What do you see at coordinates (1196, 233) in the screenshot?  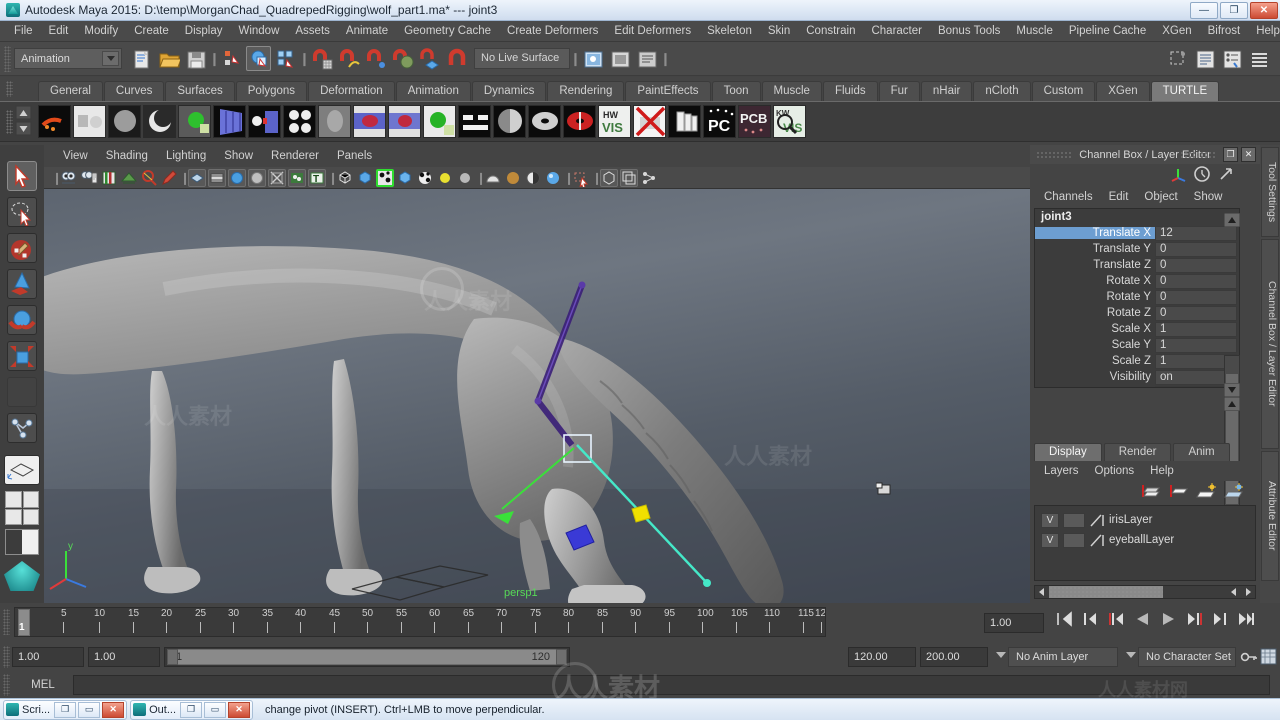 I see `channel-value: 12` at bounding box center [1196, 233].